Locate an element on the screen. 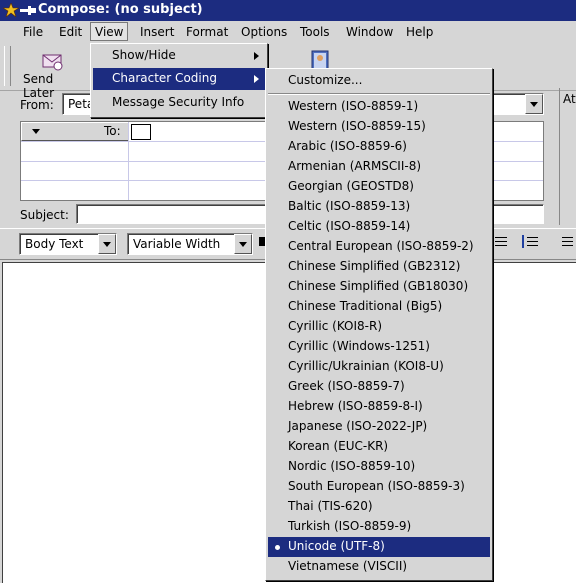 The image size is (576, 583). charset-item: Celtic (ISO-8859-14) is located at coordinates (379, 227).